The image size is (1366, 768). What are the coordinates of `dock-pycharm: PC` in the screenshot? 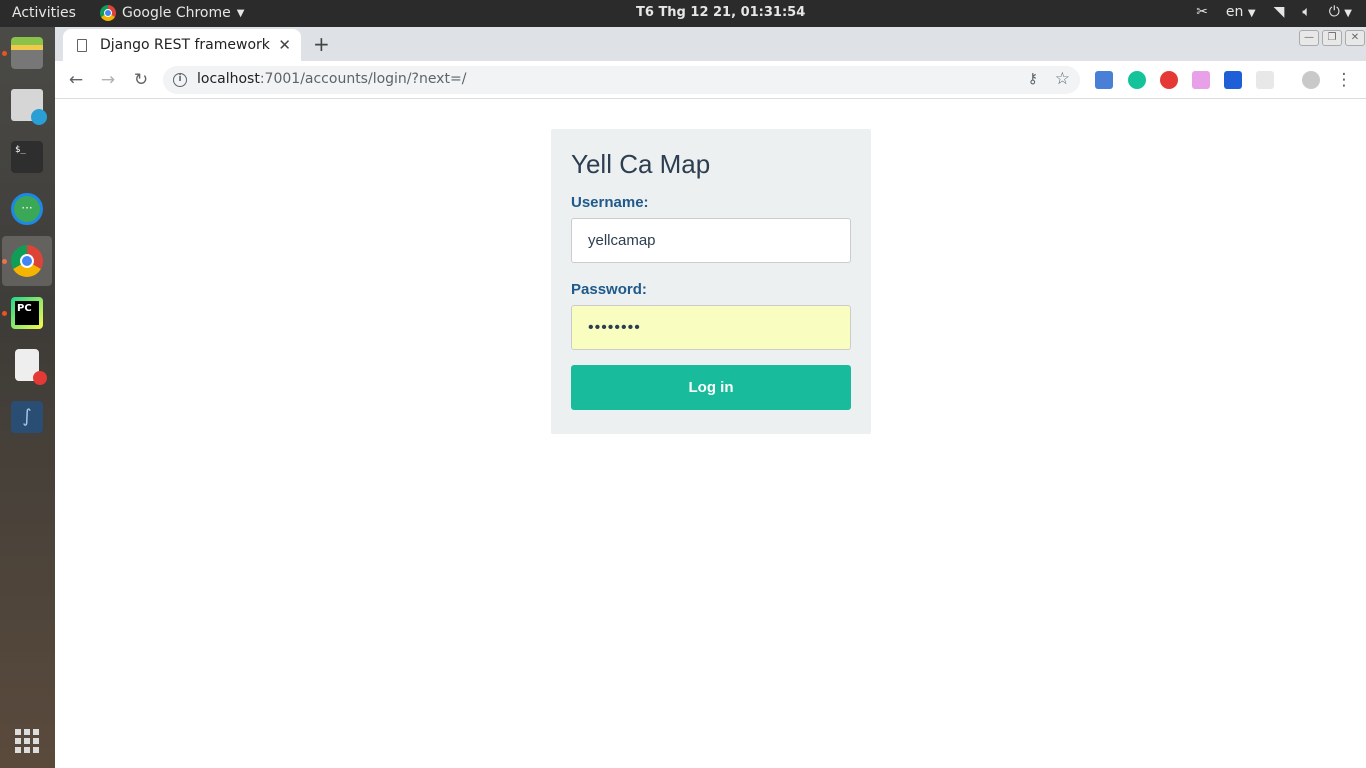 It's located at (27, 313).